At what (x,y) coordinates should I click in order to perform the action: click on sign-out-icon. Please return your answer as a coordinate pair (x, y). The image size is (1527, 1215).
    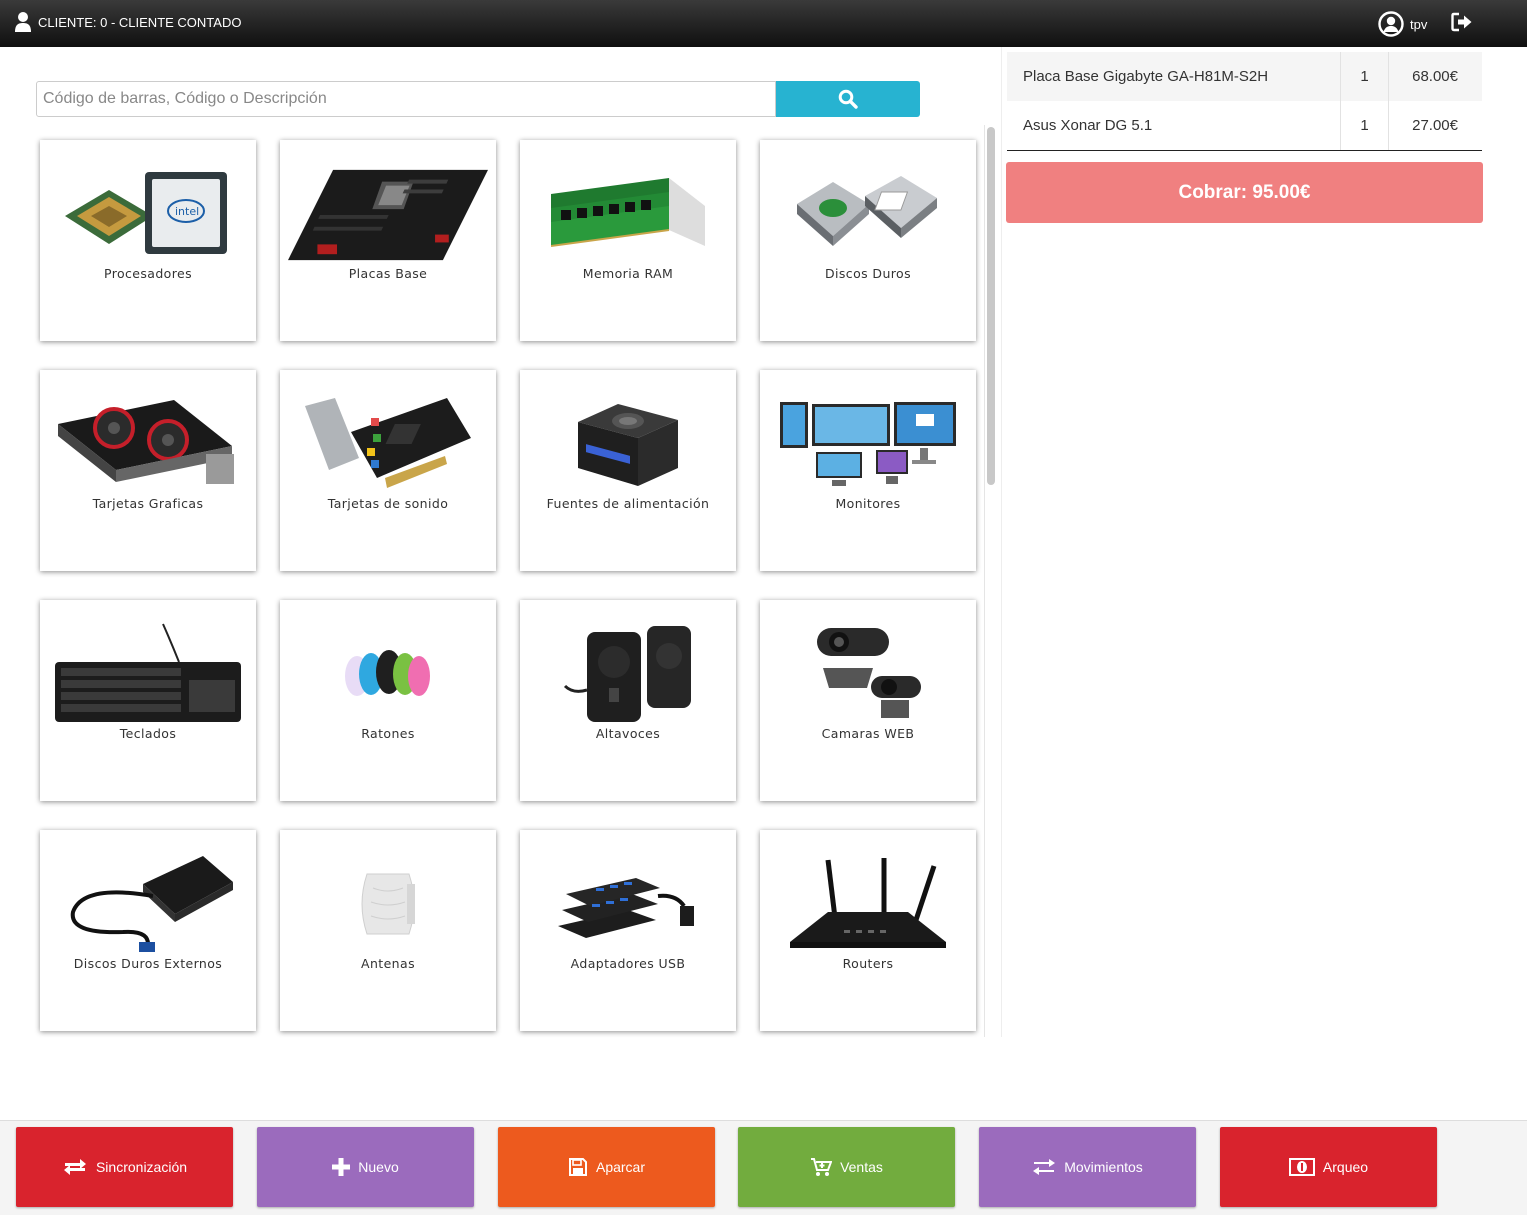
    Looking at the image, I should click on (1461, 22).